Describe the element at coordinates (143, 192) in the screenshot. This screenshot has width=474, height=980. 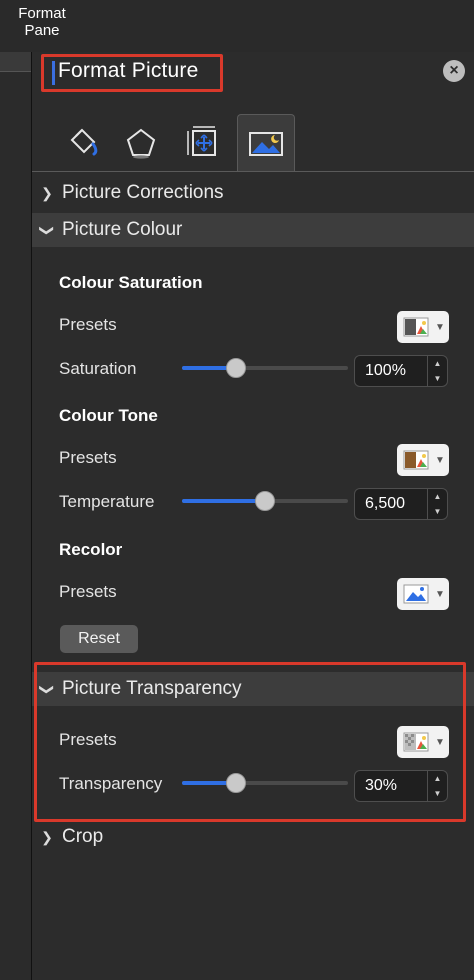
I see `section-label: Picture Corrections` at that location.